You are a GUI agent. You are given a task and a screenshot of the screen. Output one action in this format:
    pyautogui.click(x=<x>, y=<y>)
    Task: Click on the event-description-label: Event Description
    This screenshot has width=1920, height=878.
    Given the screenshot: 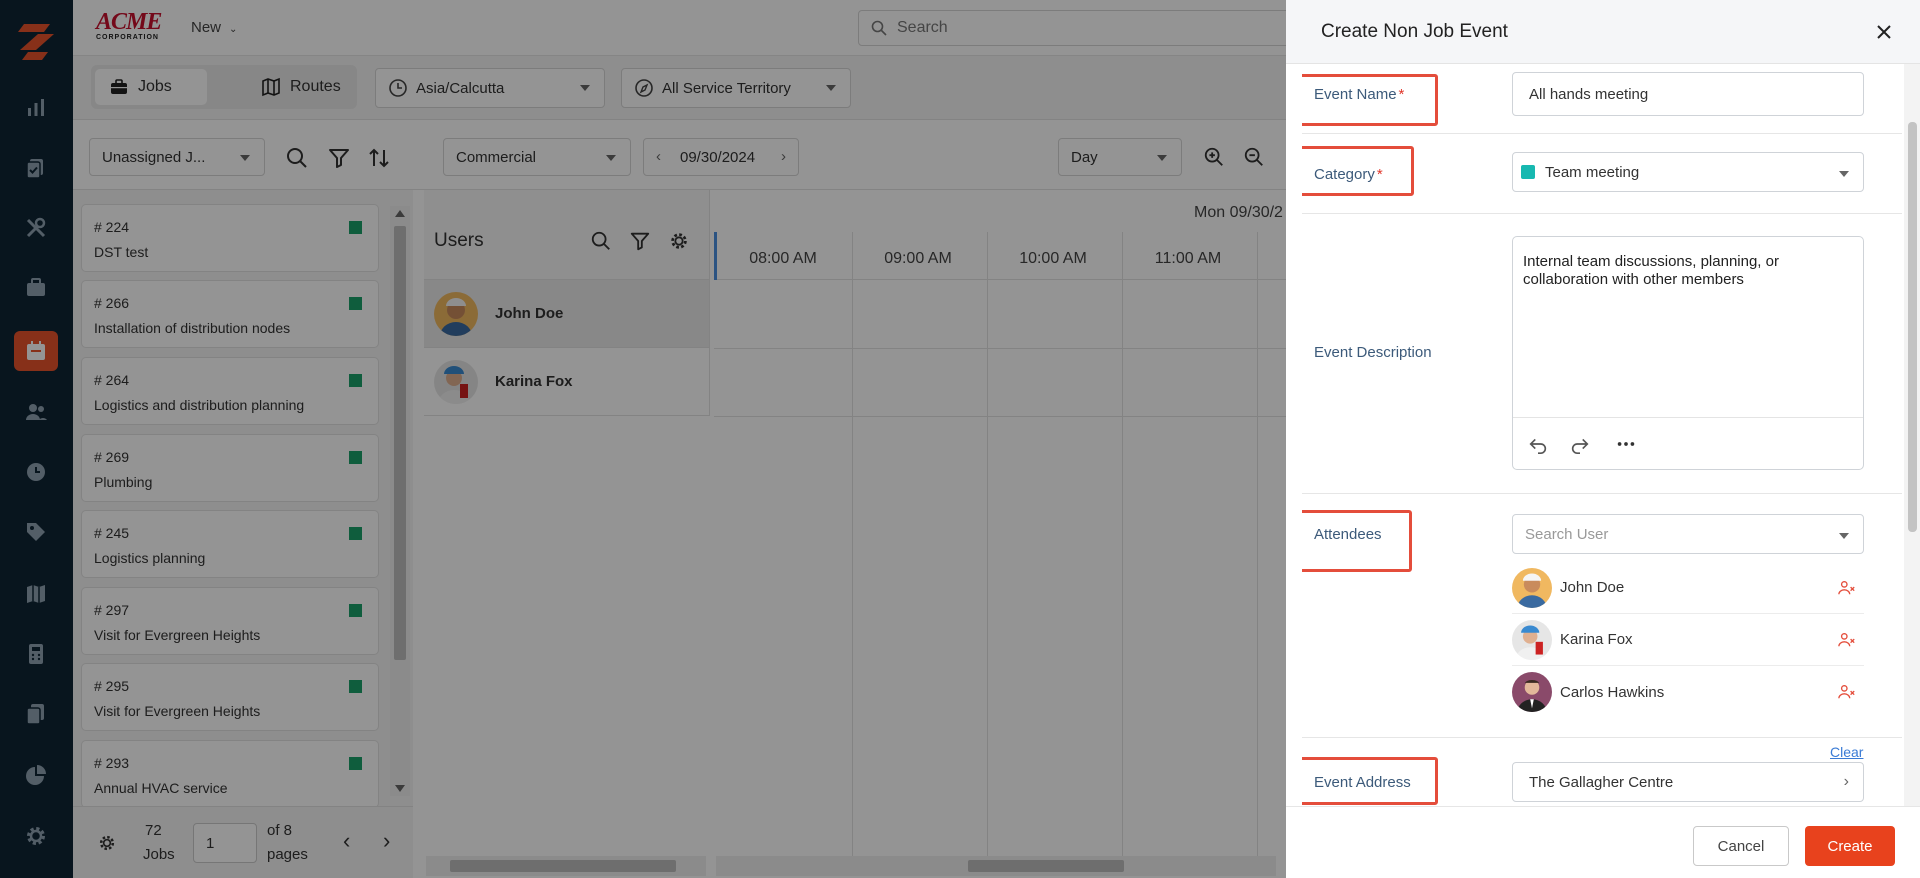 What is the action you would take?
    pyautogui.click(x=1373, y=352)
    